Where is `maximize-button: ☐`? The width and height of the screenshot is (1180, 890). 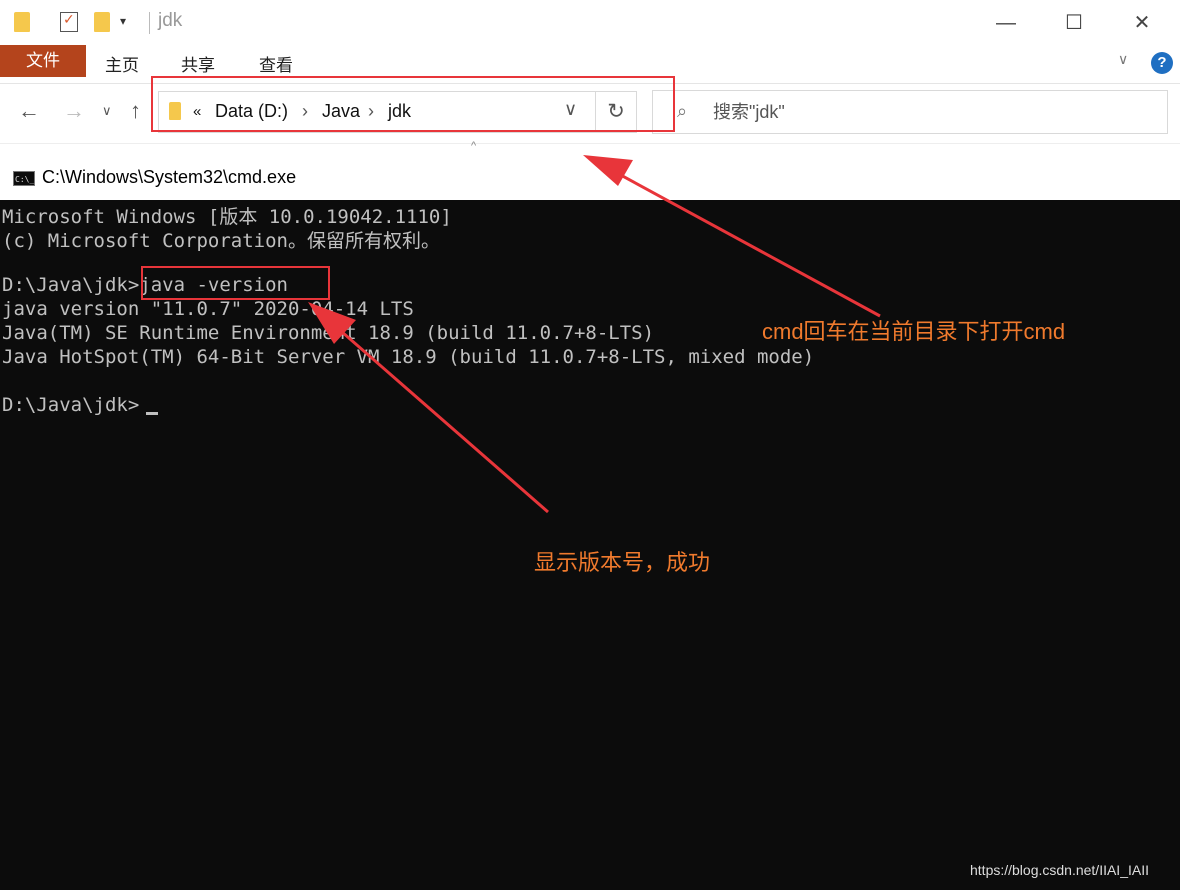
maximize-button: ☐ is located at coordinates (1074, 23).